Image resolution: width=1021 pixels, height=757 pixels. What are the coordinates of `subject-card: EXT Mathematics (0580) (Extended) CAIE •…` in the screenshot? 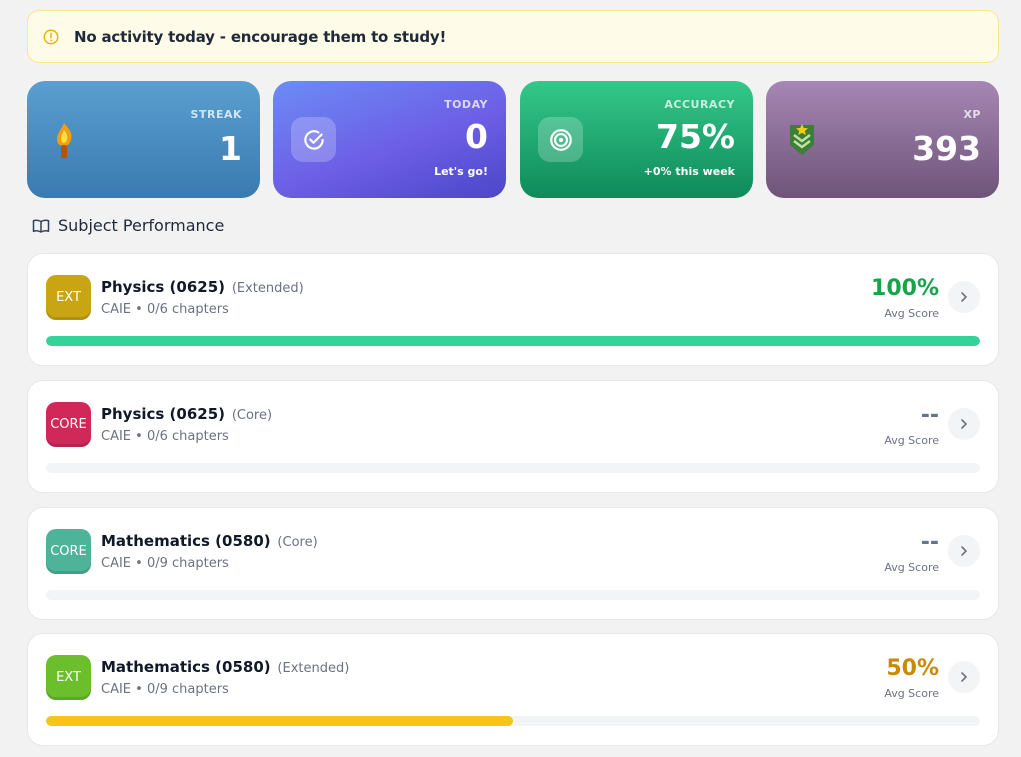 It's located at (513, 689).